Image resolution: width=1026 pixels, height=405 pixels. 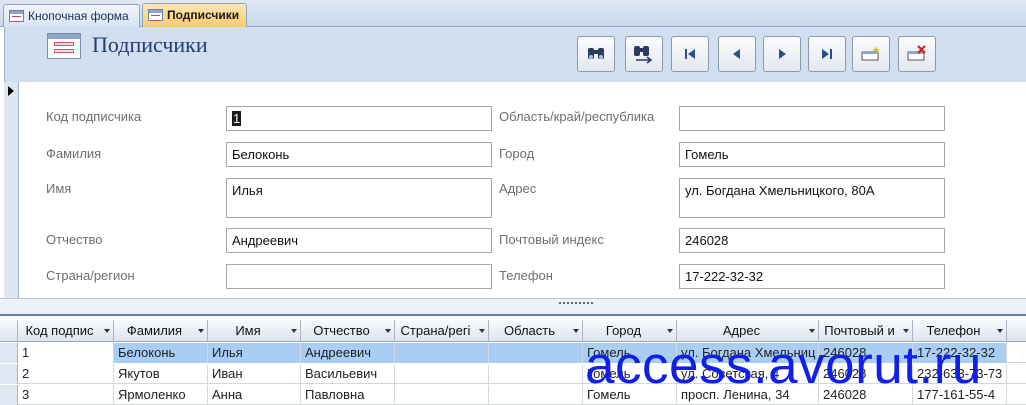 I want to click on country-label: Страна/регион, so click(x=90, y=275).